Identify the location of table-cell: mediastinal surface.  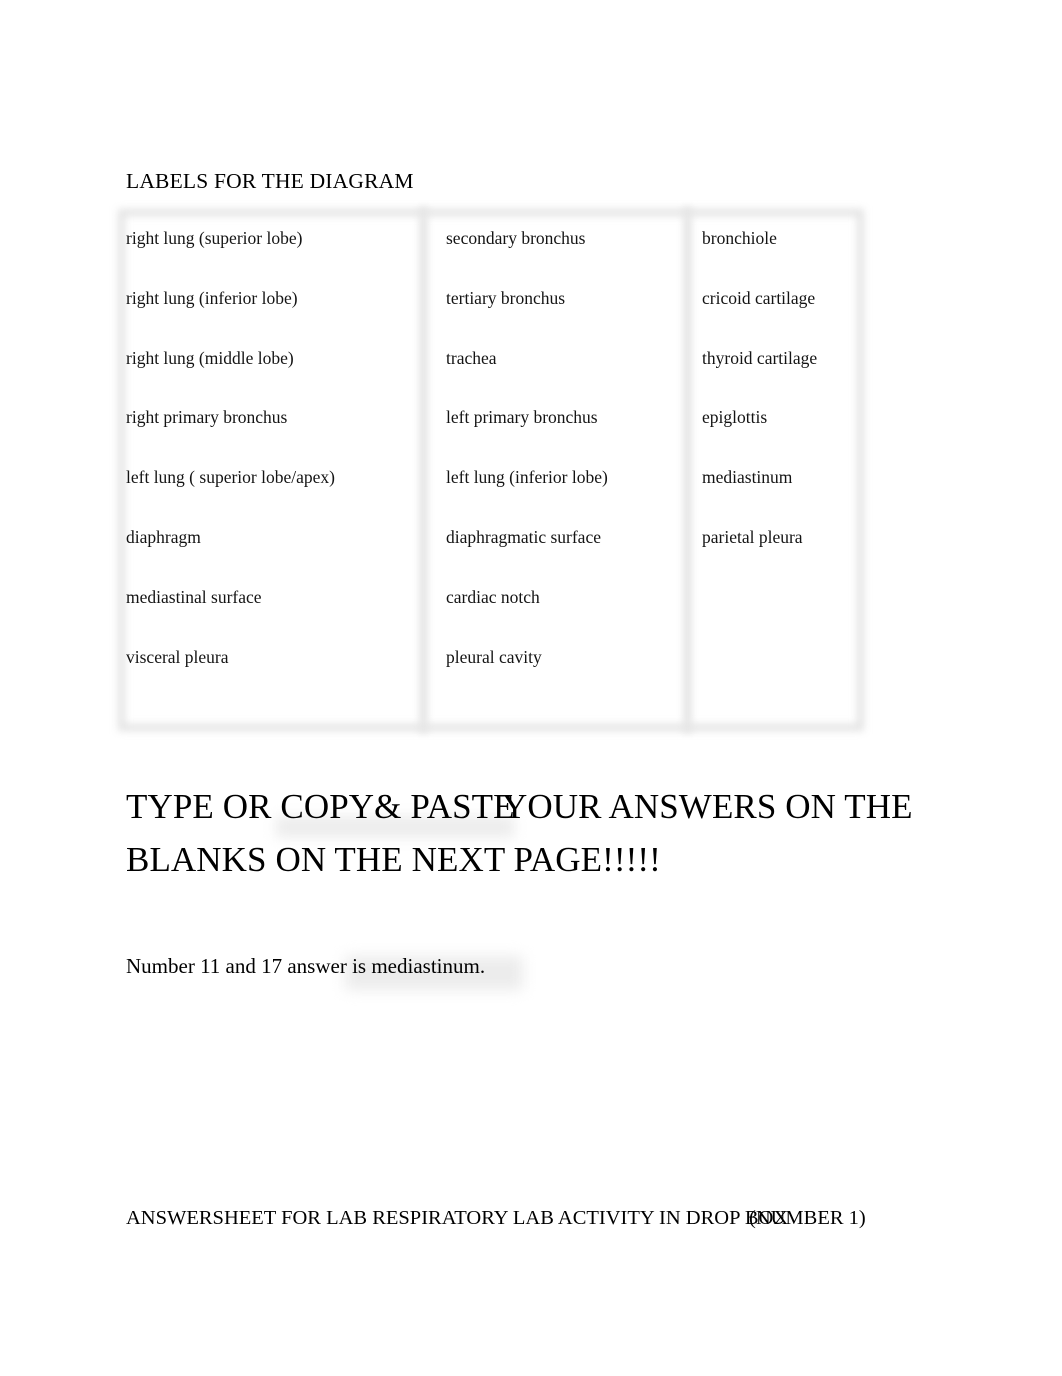
(194, 596).